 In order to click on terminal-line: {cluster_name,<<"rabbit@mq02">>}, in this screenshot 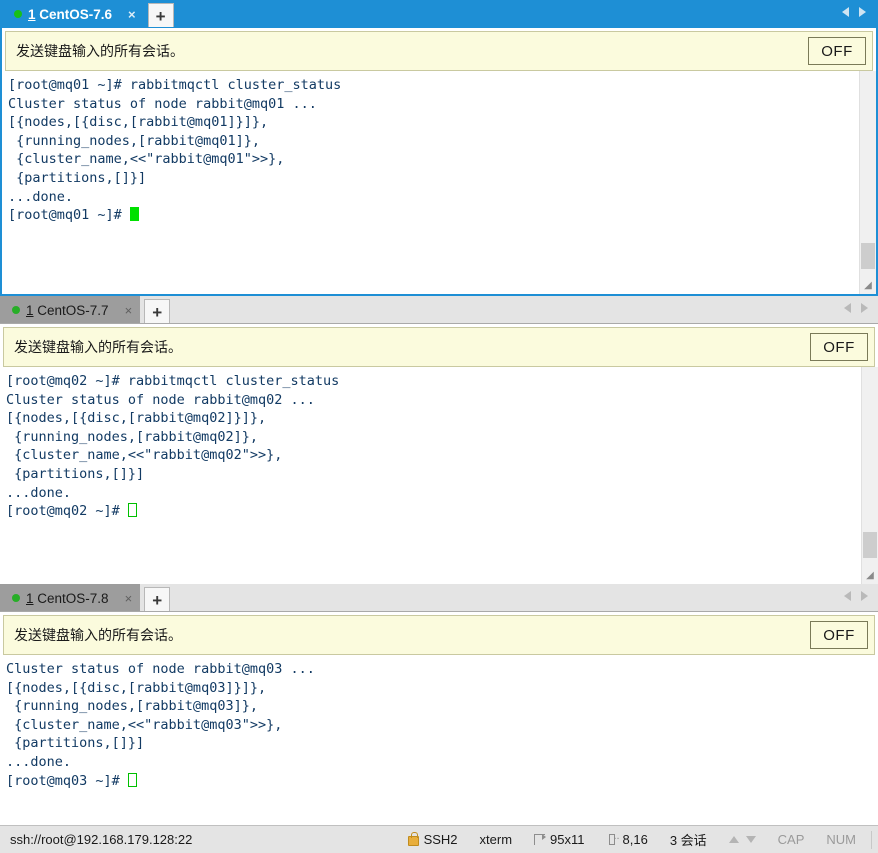, I will do `click(144, 455)`.